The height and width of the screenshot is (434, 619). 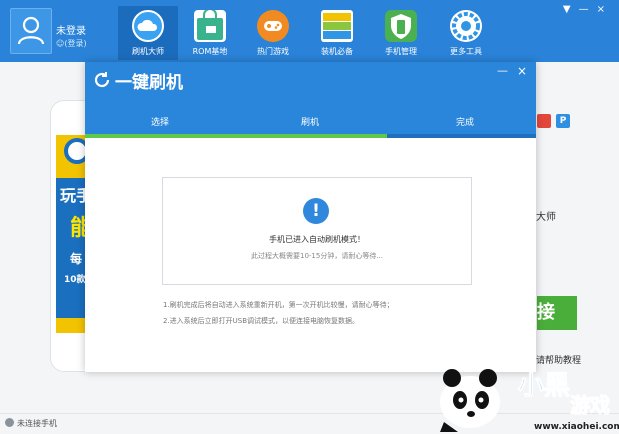 I want to click on gamepad-icon, so click(x=273, y=26).